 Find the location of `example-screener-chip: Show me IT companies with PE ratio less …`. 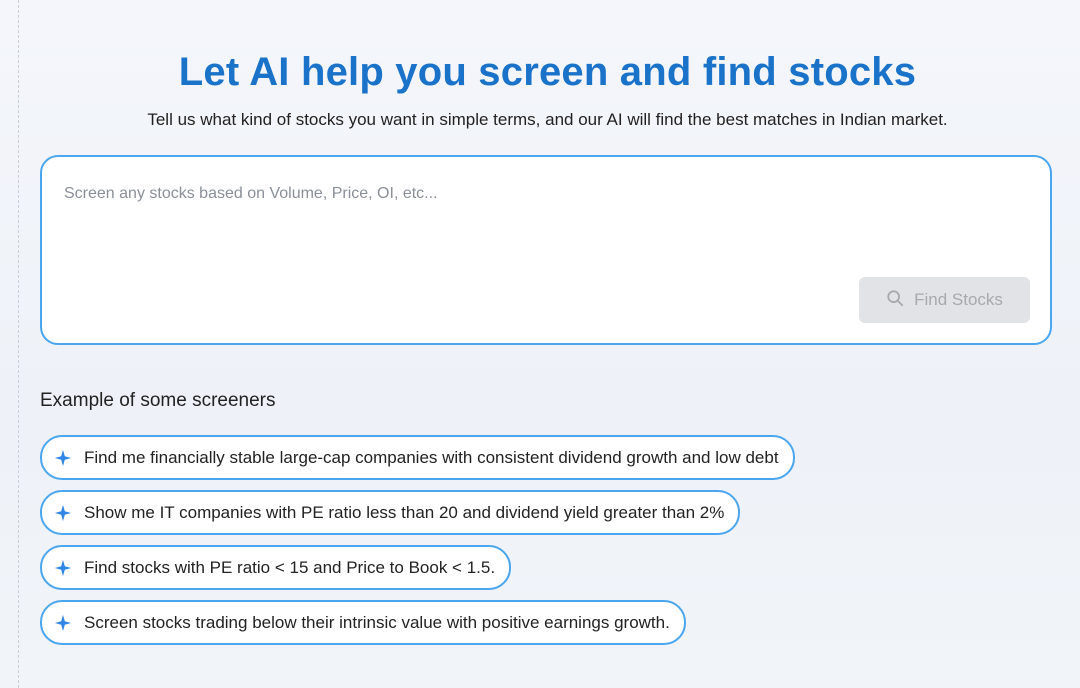

example-screener-chip: Show me IT companies with PE ratio less … is located at coordinates (390, 512).